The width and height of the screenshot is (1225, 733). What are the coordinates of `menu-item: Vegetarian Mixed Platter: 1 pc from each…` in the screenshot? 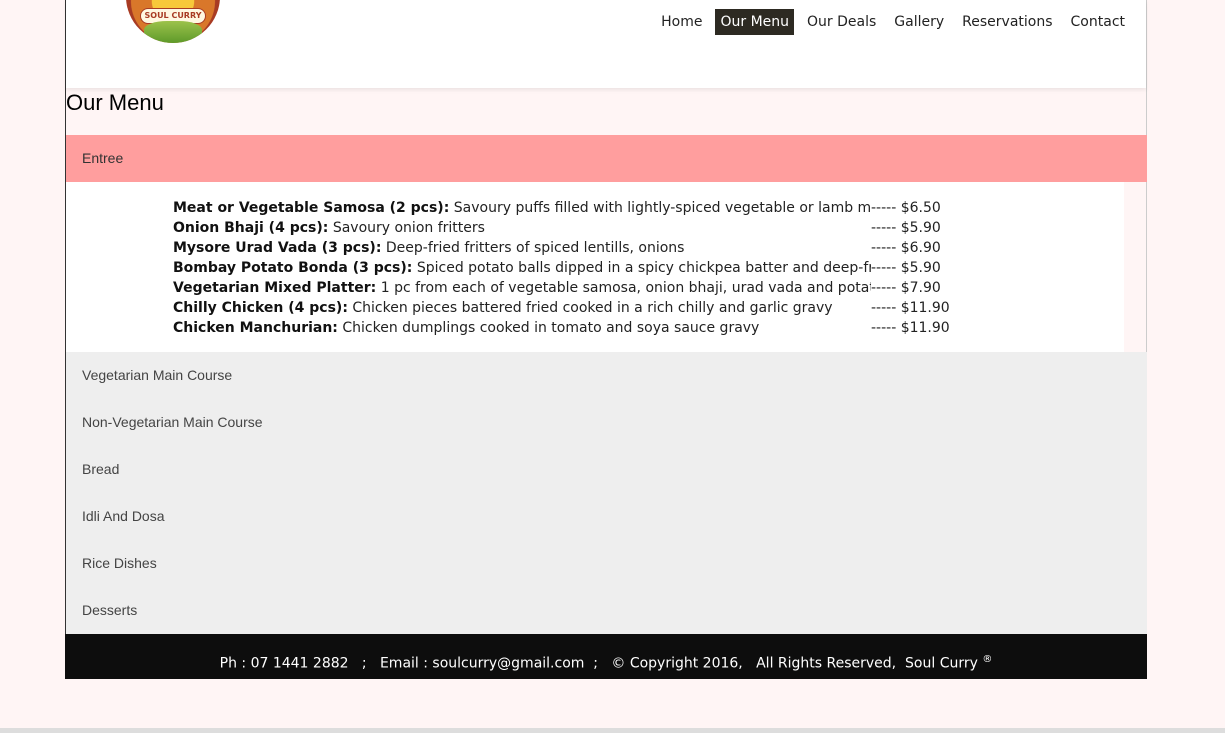 It's located at (648, 288).